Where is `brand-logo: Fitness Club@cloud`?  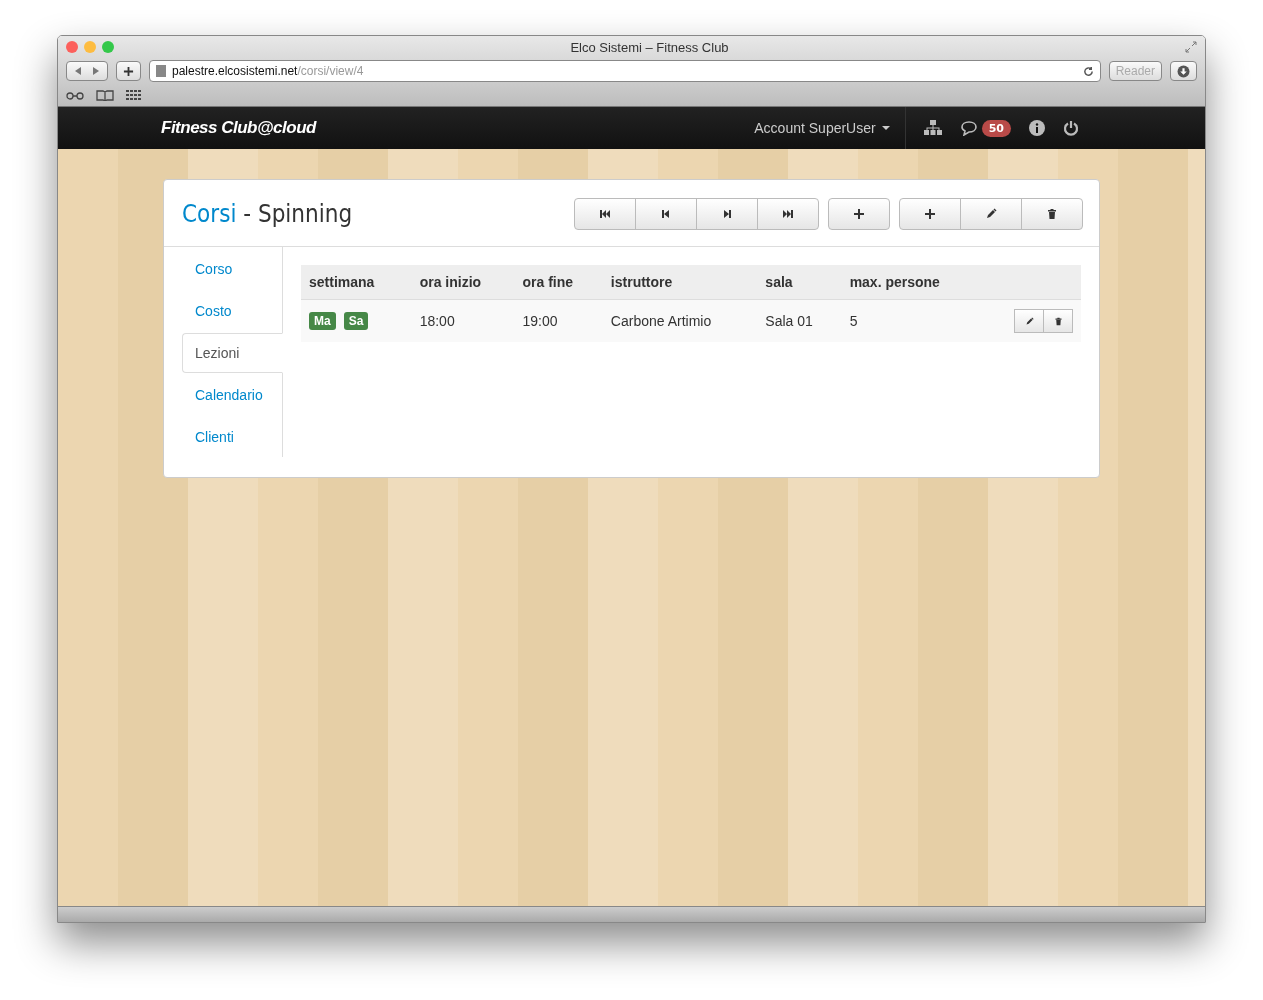
brand-logo: Fitness Club@cloud is located at coordinates (238, 128).